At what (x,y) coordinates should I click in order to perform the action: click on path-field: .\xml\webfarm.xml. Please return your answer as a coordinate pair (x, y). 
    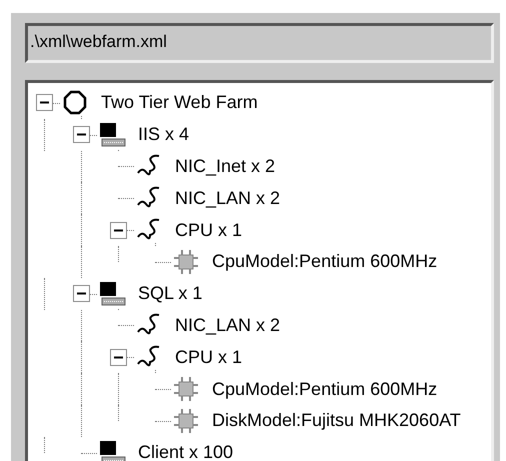
    Looking at the image, I should click on (259, 43).